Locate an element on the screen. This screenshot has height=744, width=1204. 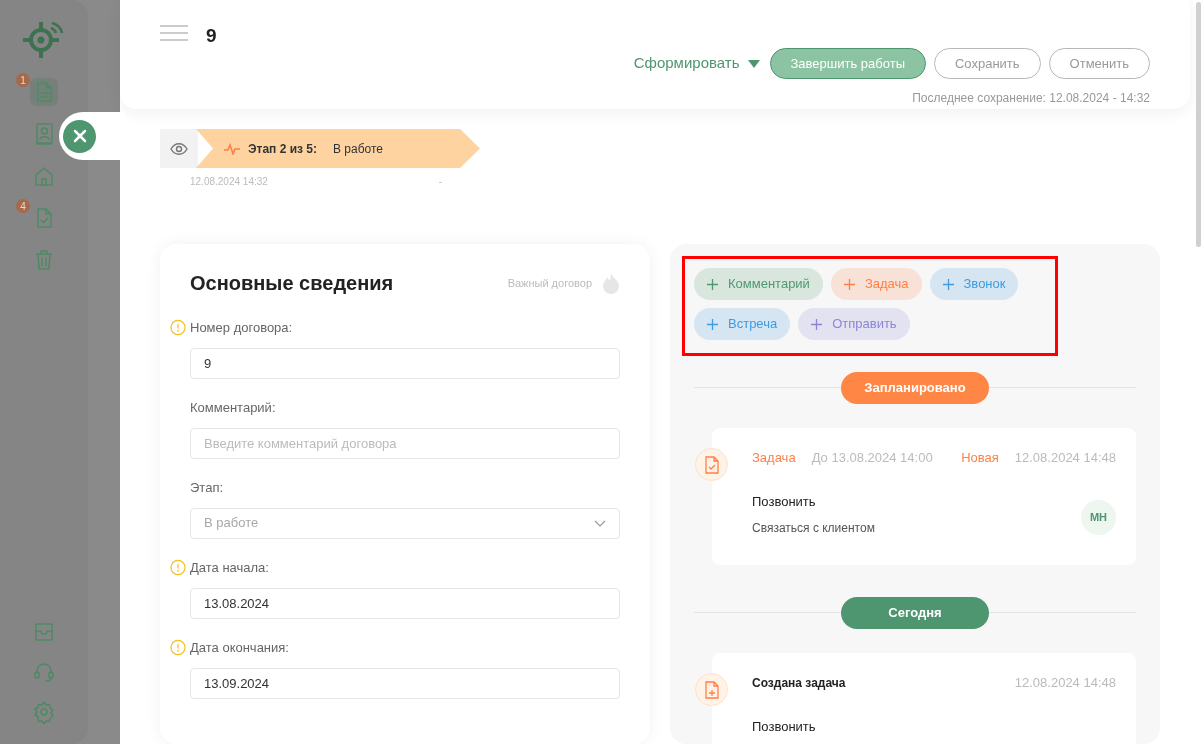
stage-label: Этап 2 из 5: is located at coordinates (283, 149).